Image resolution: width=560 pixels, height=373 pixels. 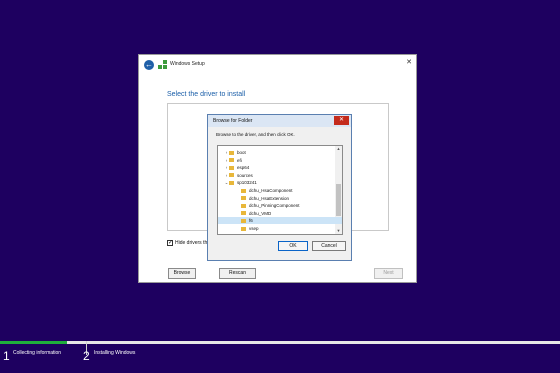 What do you see at coordinates (243, 168) in the screenshot?
I see `tree-item-label: esp64` at bounding box center [243, 168].